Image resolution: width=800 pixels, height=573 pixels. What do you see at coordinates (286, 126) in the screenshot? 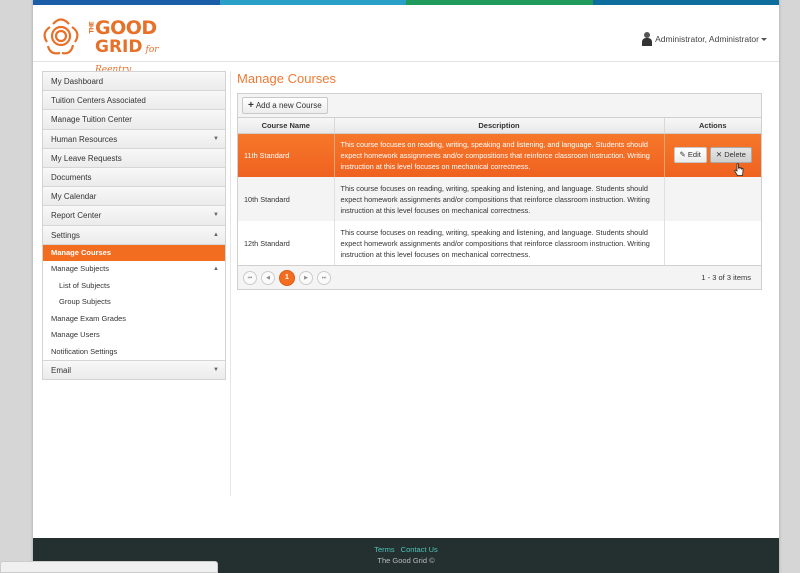
I see `column-header-course-name: Course Name` at bounding box center [286, 126].